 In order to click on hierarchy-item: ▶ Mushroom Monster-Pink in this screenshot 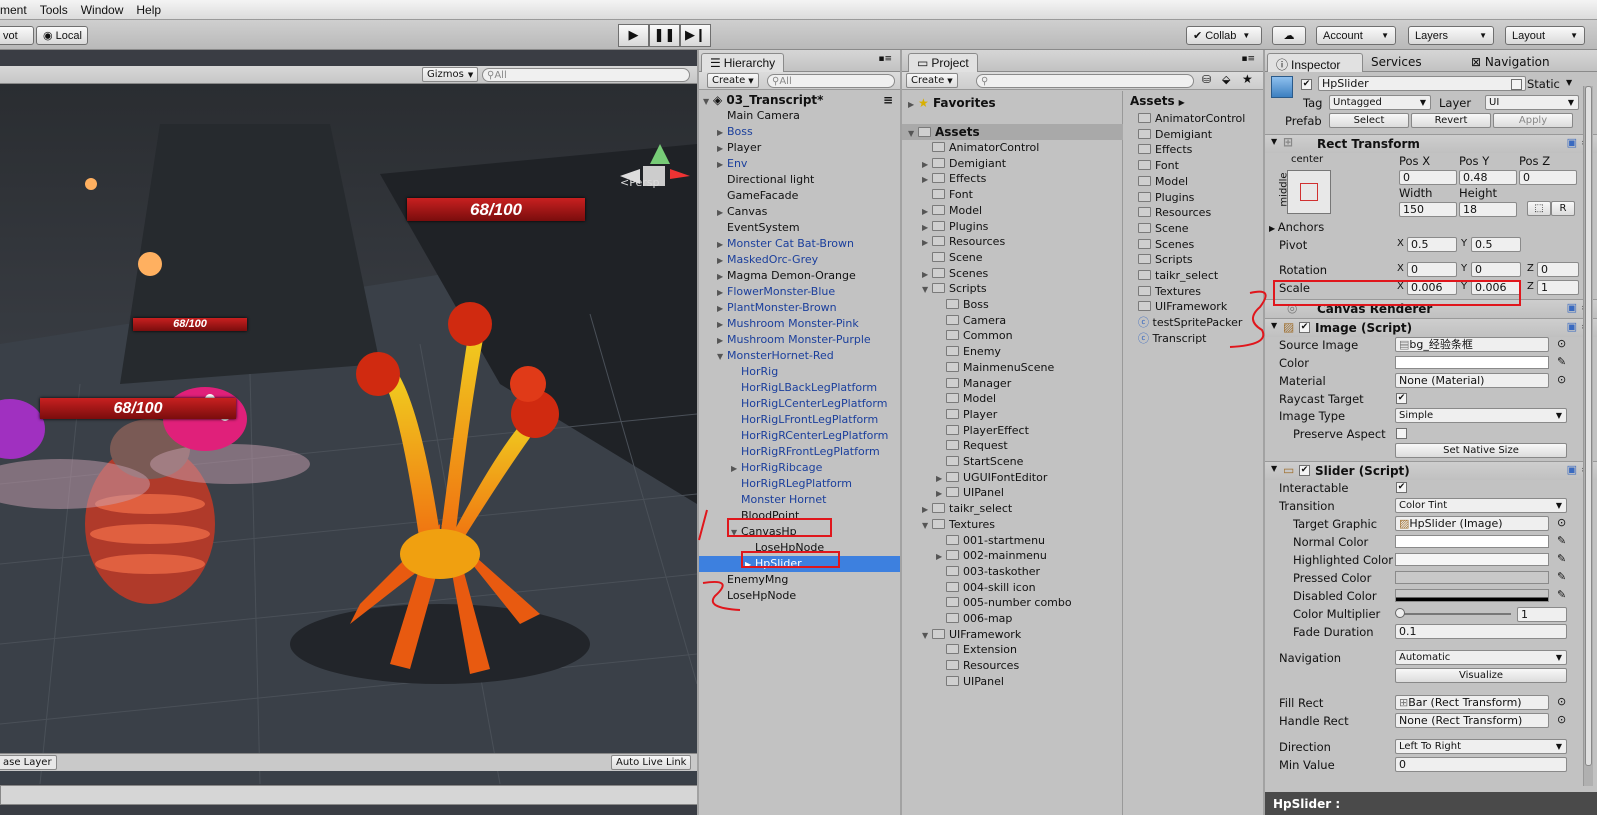, I will do `click(799, 324)`.